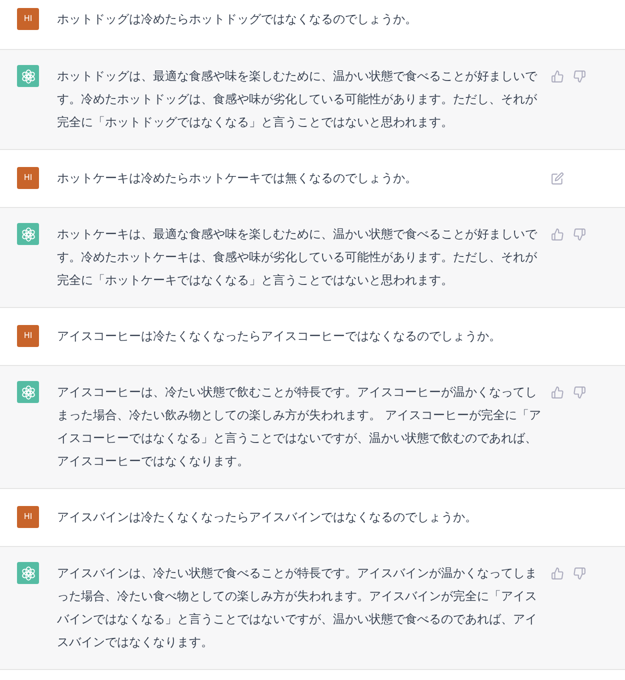 This screenshot has width=625, height=680. Describe the element at coordinates (297, 608) in the screenshot. I see `message-text: アイスバインは、冷たい状態で食べることが特長です。アイスバインが温かくなってしまった場合、冷たい食べ物としての楽しみ方が失われます。アイスバインが完全に「アイスバインではなくなる」と言うことではないですが、温かい状態で食べるのであれば、アイスバインではなくなります。` at that location.